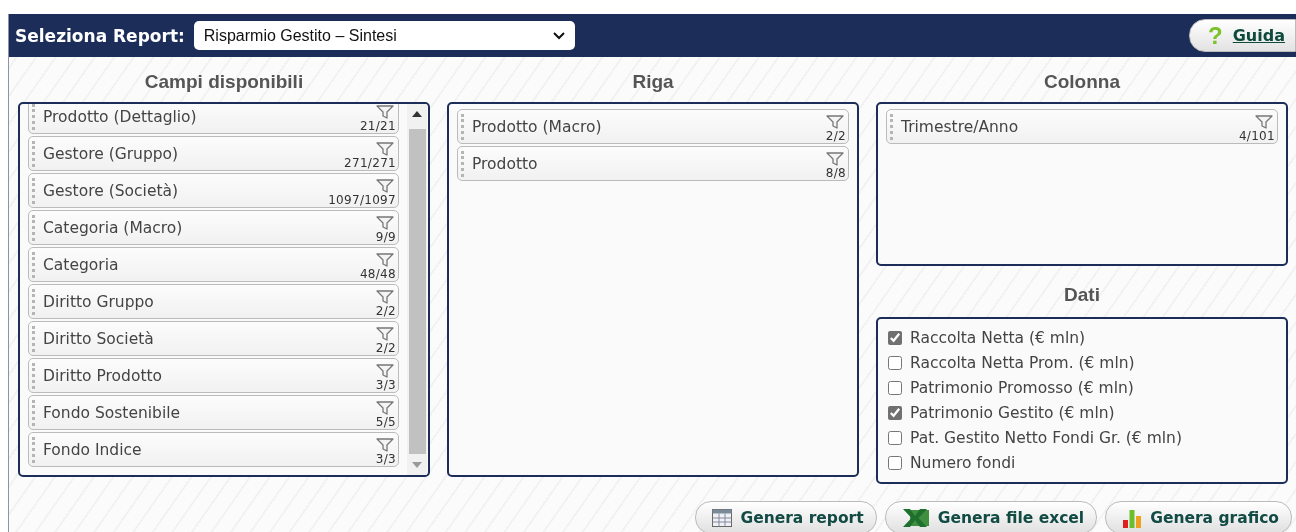 The height and width of the screenshot is (532, 1296). Describe the element at coordinates (417, 114) in the screenshot. I see `scroll-up-icon` at that location.